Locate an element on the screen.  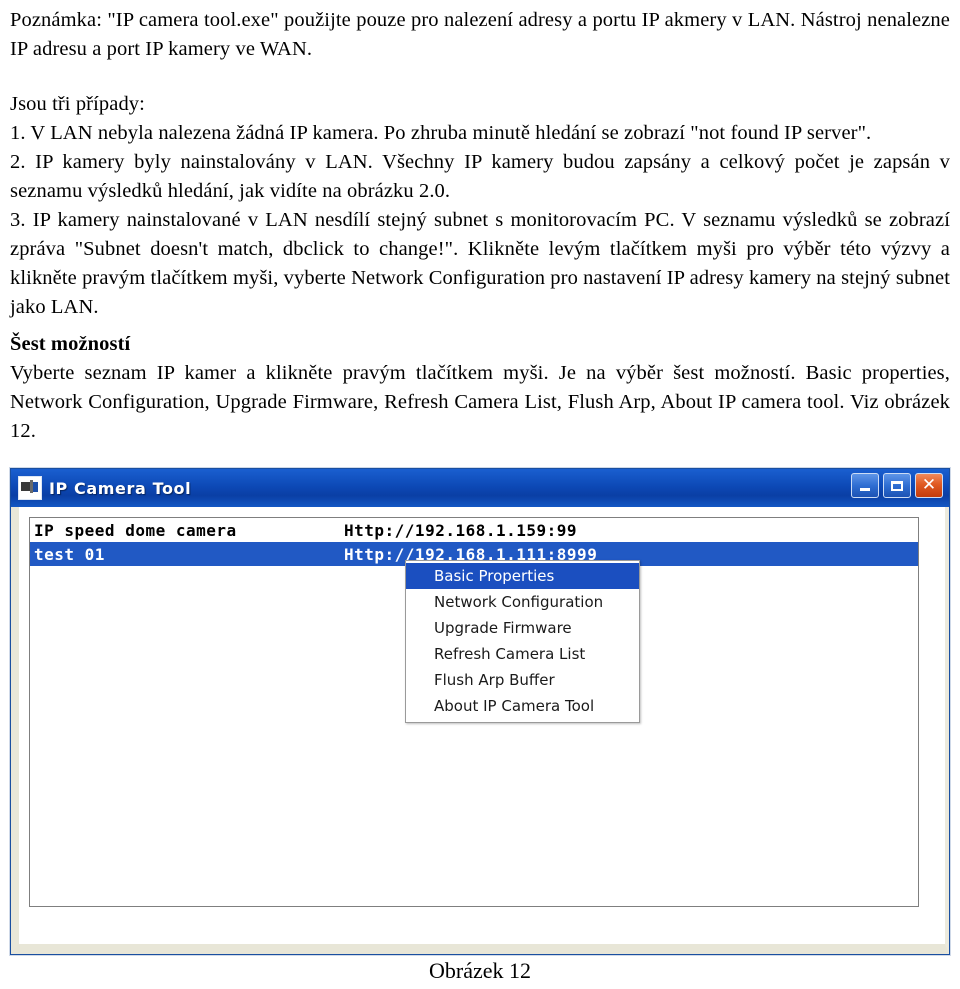
window-controls: ✕ is located at coordinates (897, 485).